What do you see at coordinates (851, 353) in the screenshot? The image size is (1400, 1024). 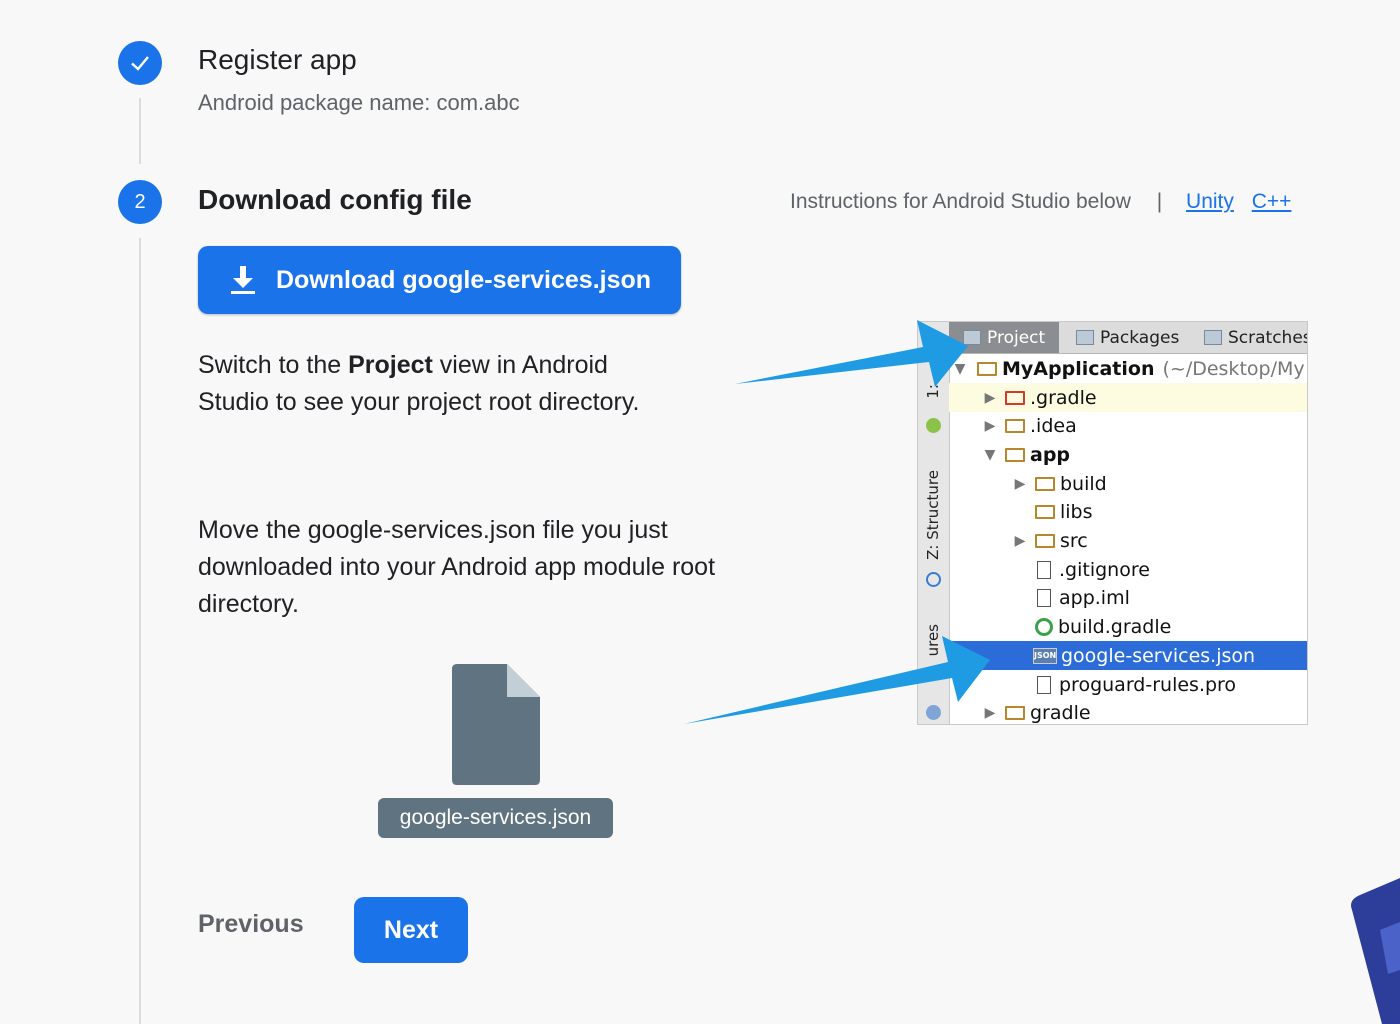 I see `arrow-to-project-tab` at bounding box center [851, 353].